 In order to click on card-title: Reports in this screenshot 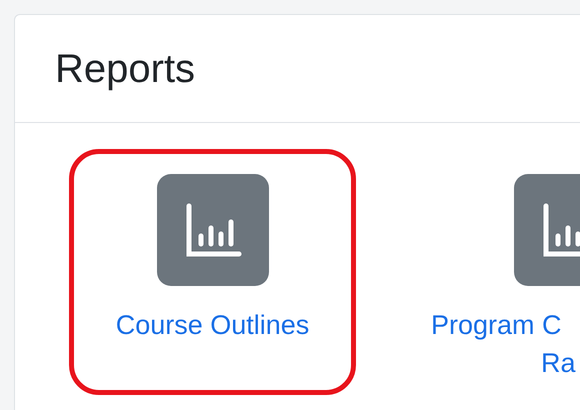, I will do `click(125, 68)`.